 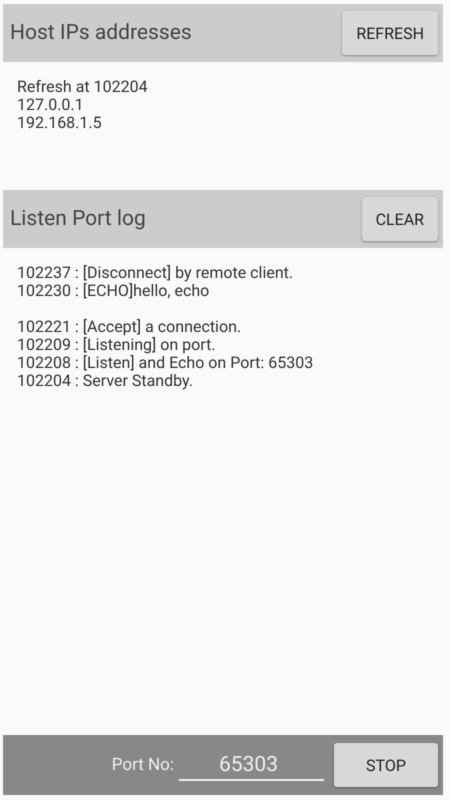 I want to click on ip-info-line: 192.168.1.5, so click(x=60, y=123).